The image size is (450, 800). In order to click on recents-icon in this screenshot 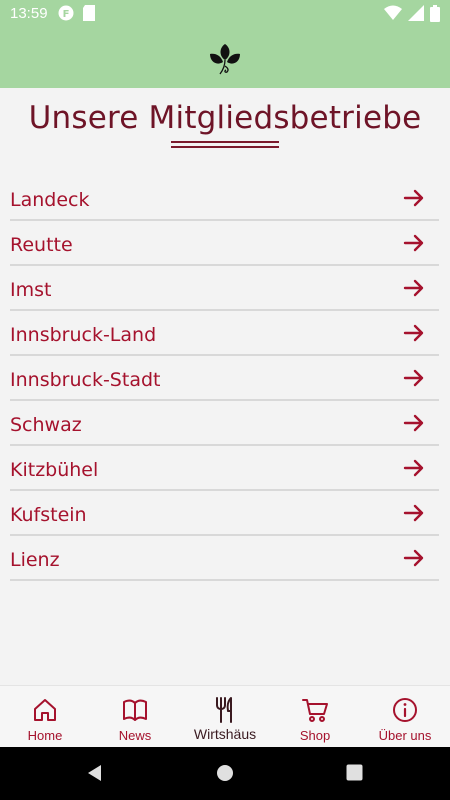, I will do `click(354, 775)`.